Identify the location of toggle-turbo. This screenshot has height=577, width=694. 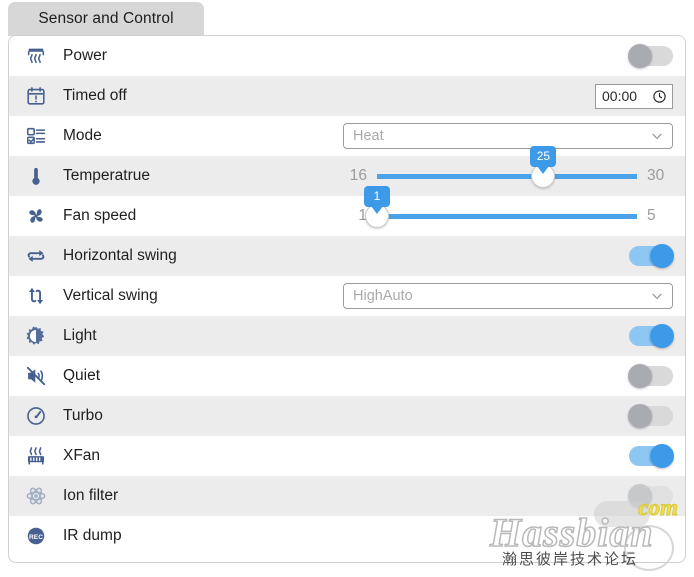
(650, 416).